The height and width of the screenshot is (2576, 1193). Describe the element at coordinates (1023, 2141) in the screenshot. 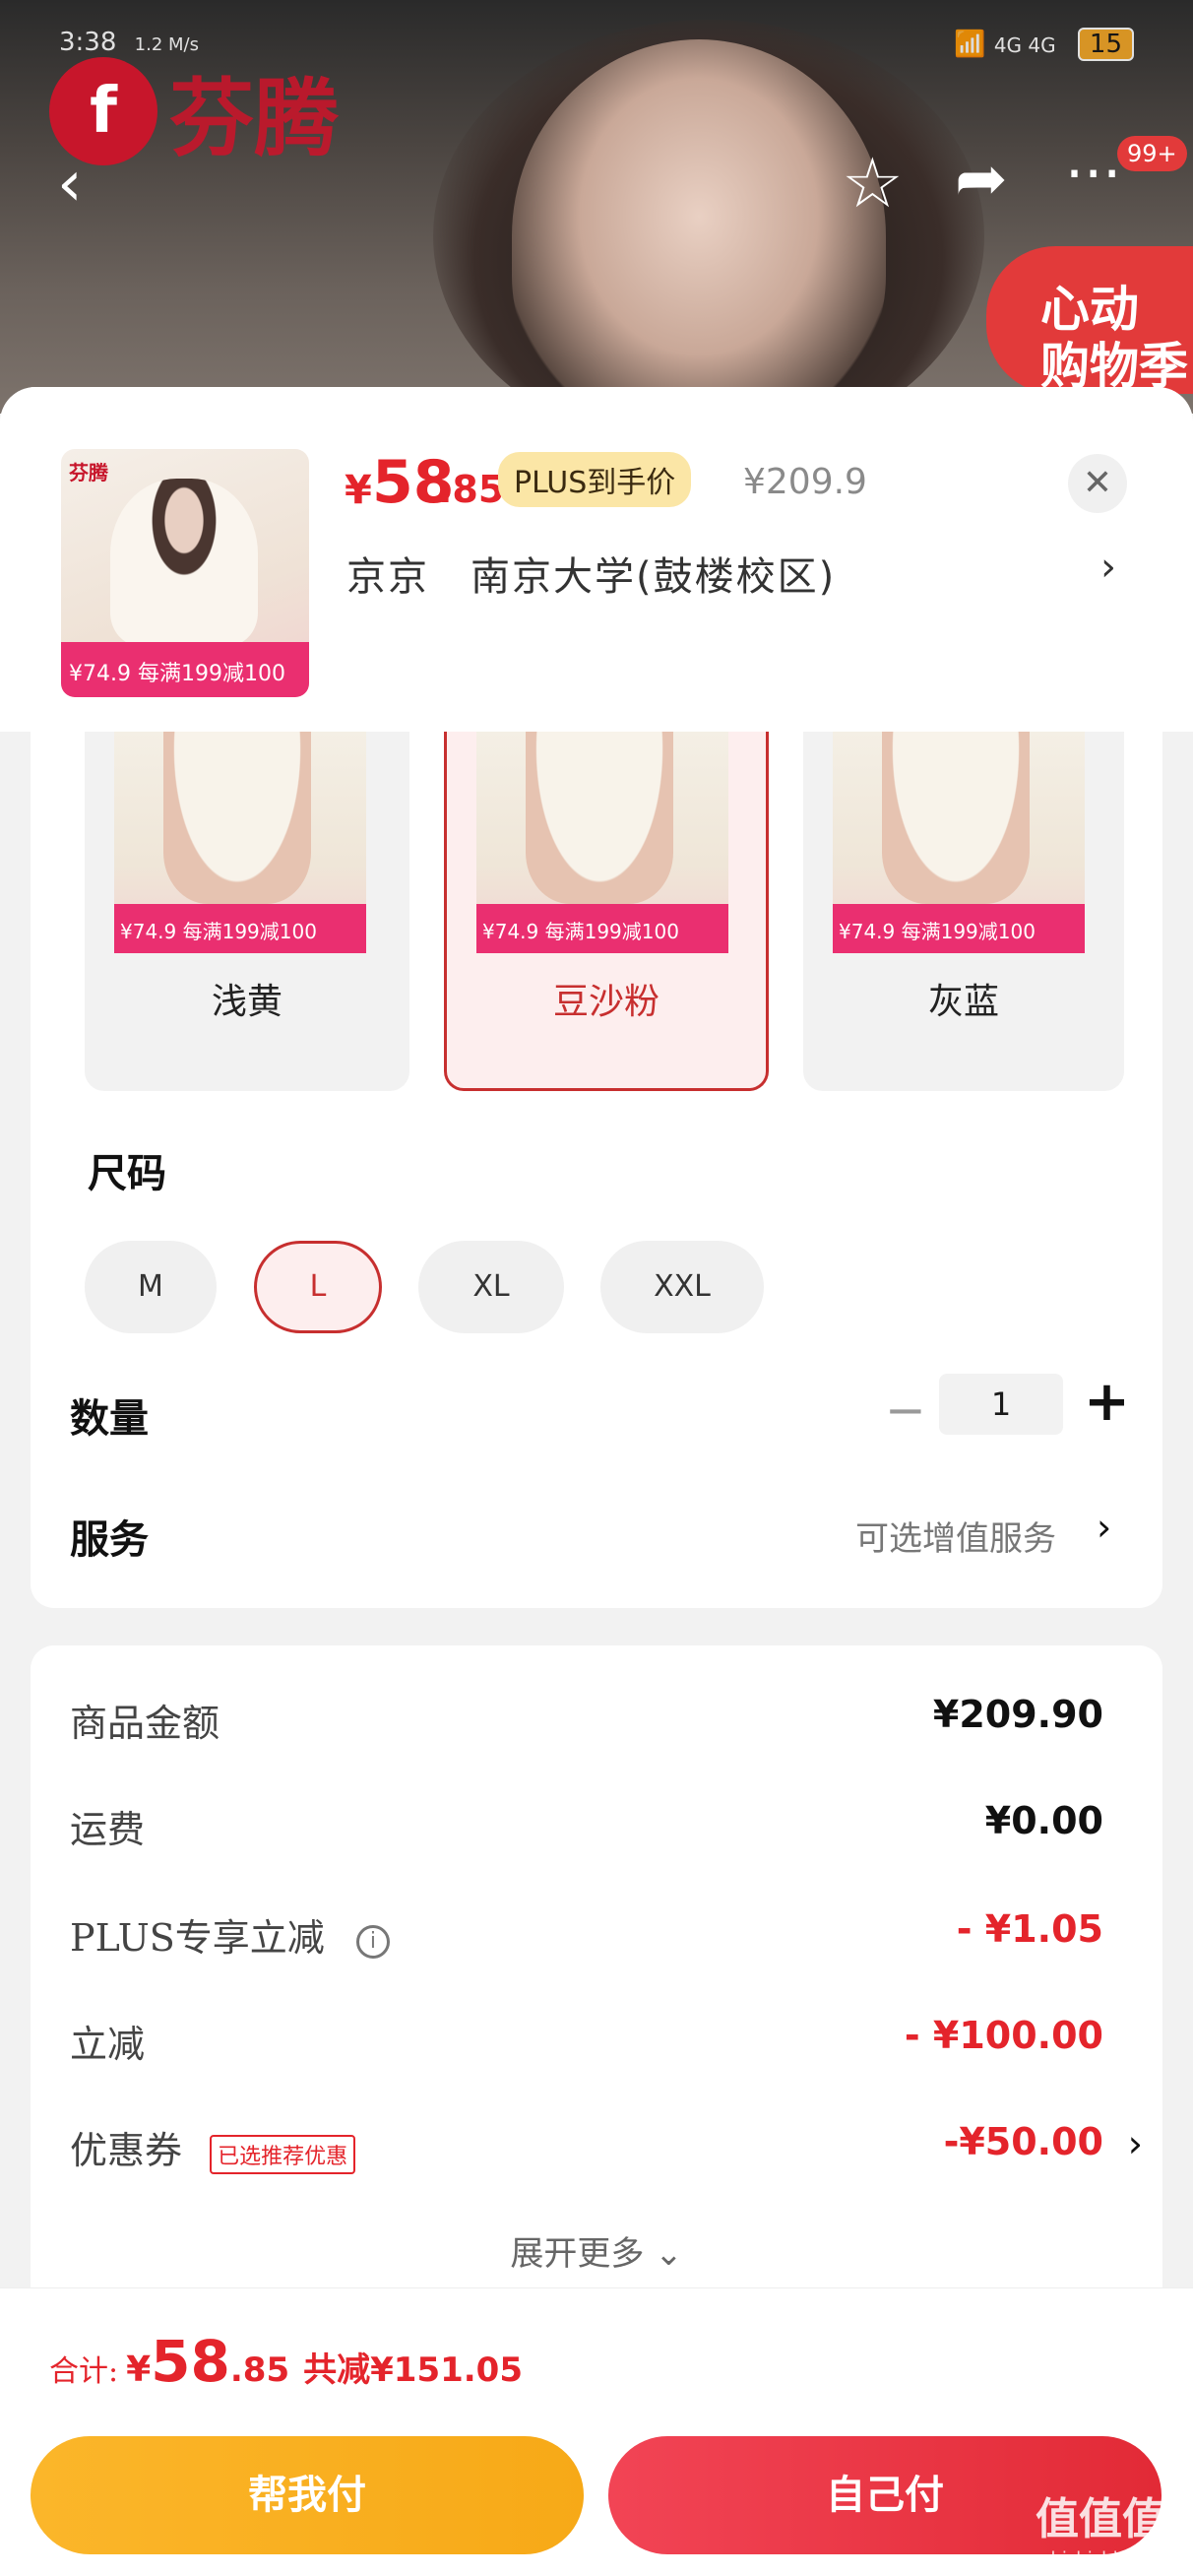

I see `coupon-value: -¥50.00` at that location.